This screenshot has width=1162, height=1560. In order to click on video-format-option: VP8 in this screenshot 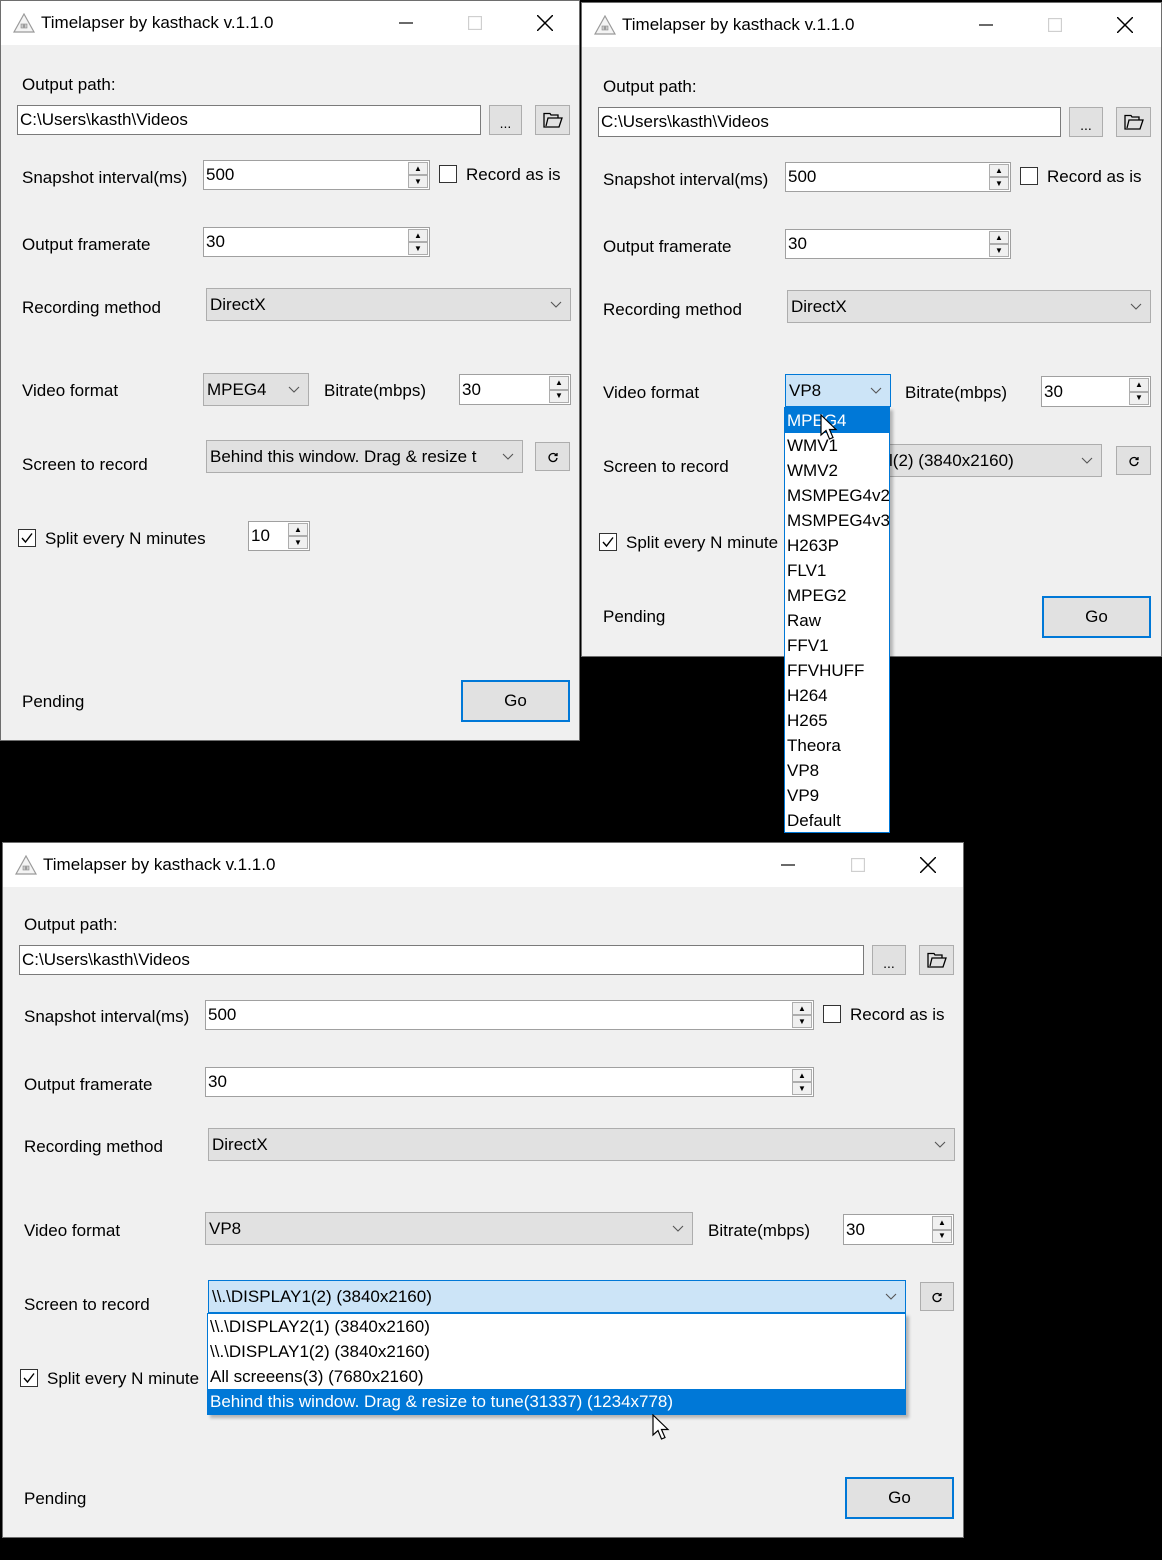, I will do `click(837, 770)`.